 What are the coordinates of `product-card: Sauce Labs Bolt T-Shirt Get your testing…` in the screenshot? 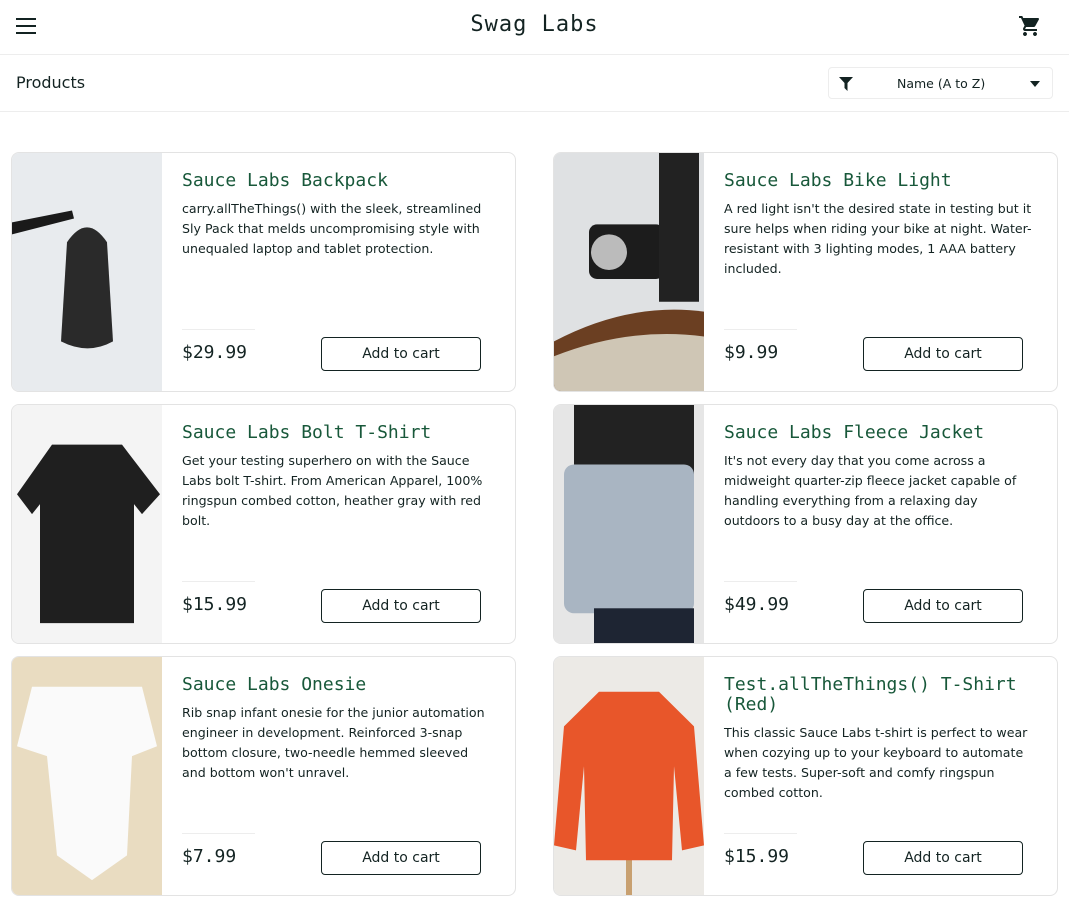 It's located at (263, 524).